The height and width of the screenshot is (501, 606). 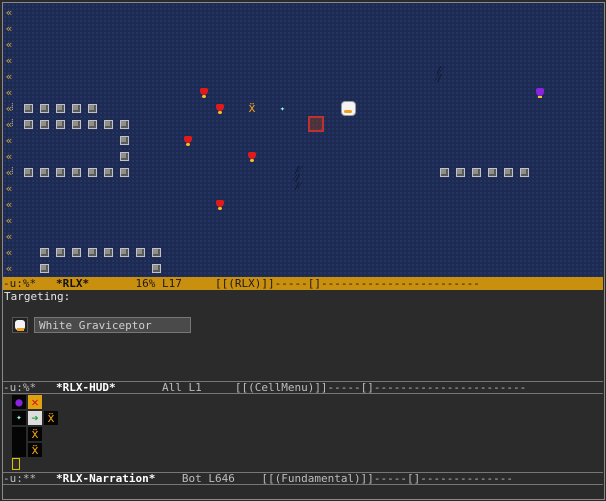 What do you see at coordinates (16, 464) in the screenshot?
I see `text-cursor` at bounding box center [16, 464].